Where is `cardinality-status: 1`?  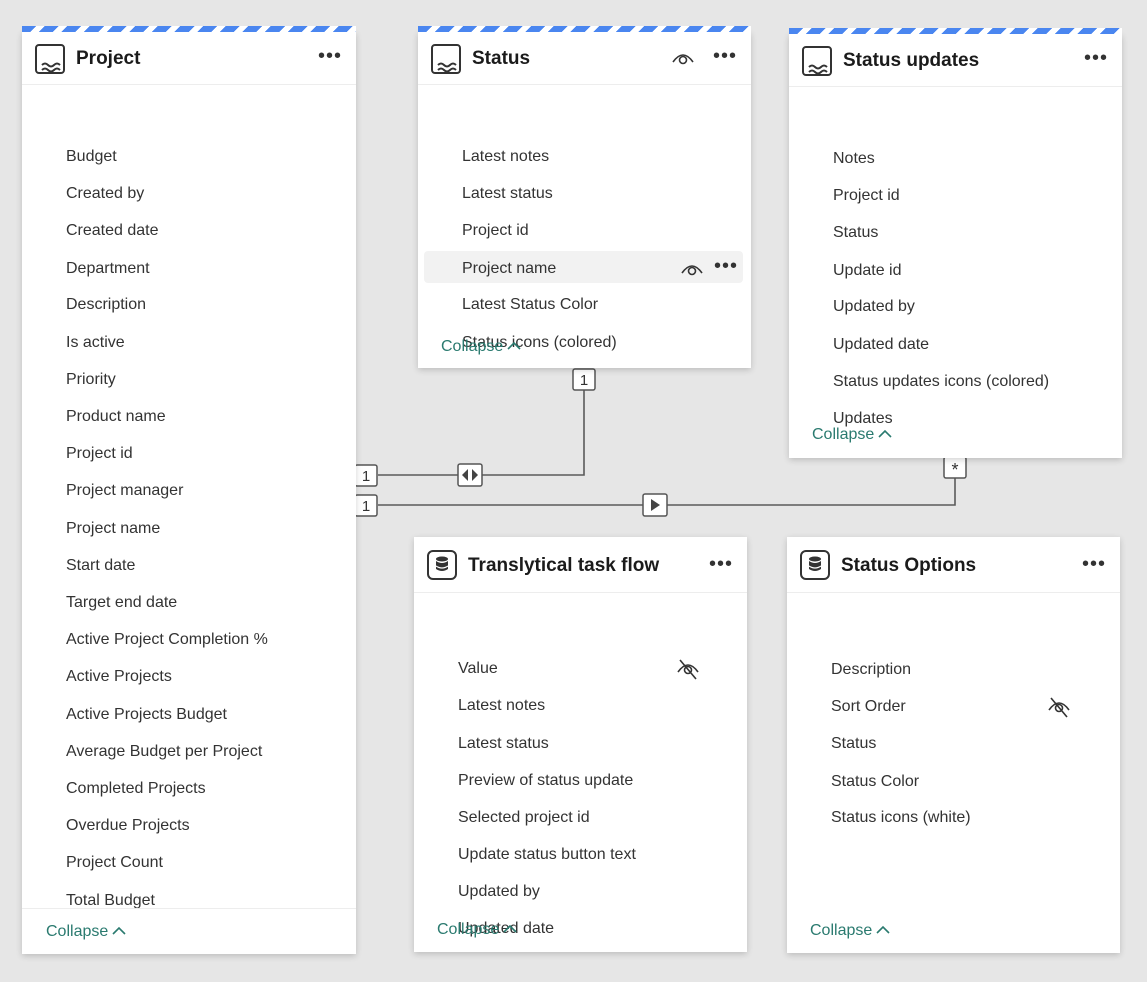
cardinality-status: 1 is located at coordinates (584, 379).